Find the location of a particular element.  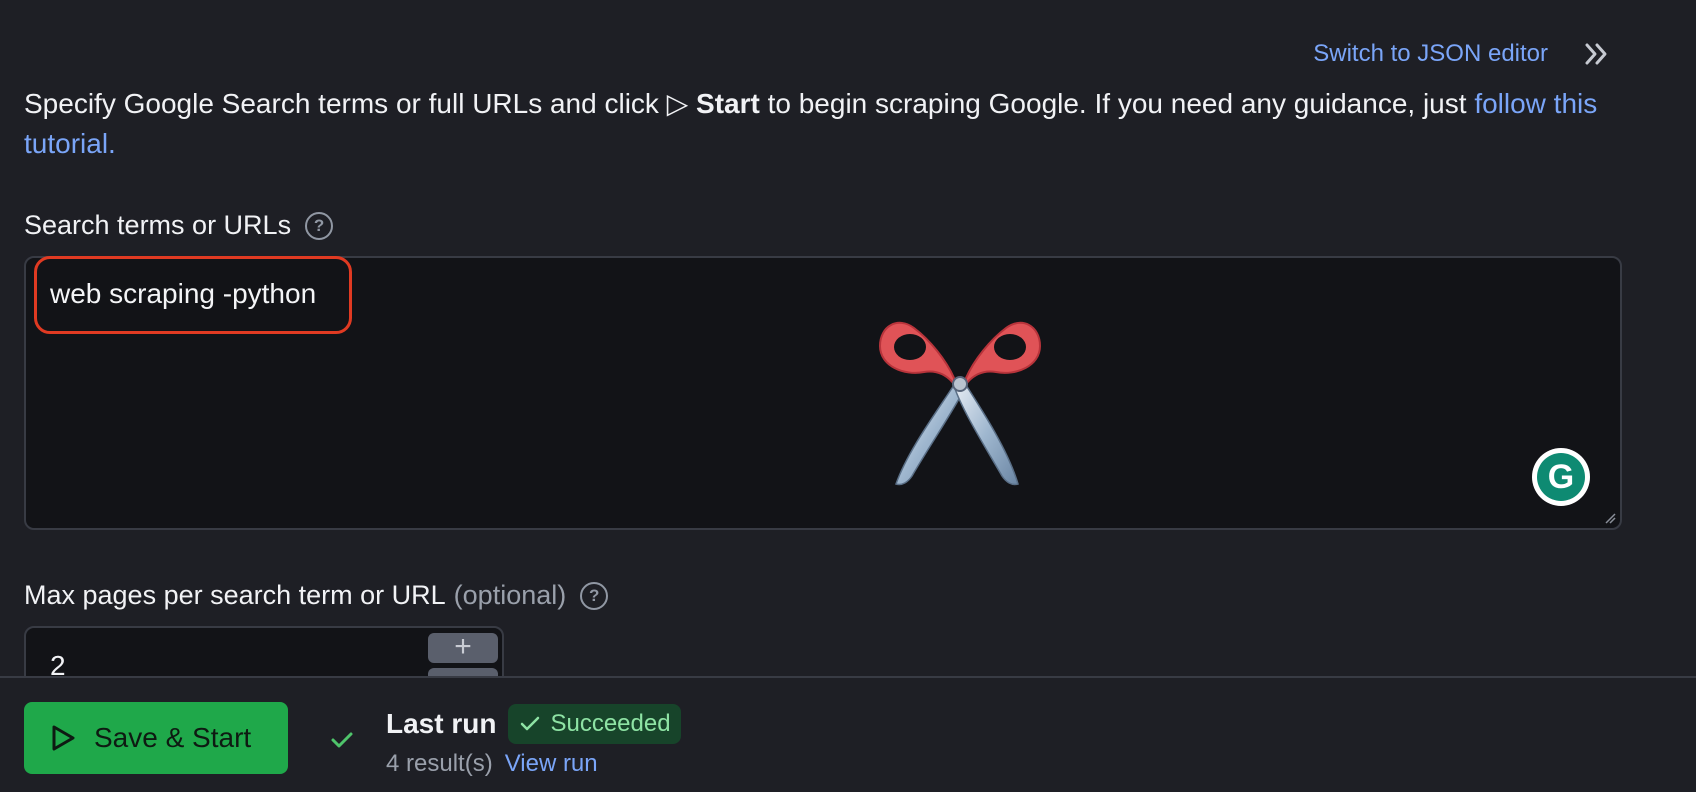

search-term-value: web scraping -python is located at coordinates (183, 294).